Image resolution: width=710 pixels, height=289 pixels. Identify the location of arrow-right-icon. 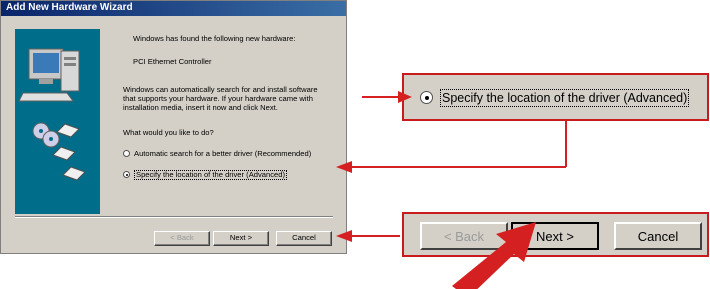
(405, 97).